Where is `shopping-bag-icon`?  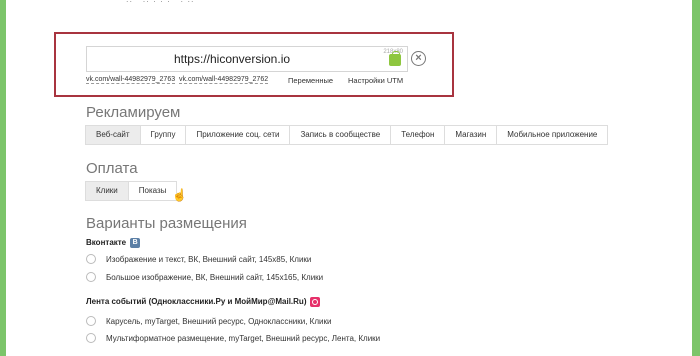 shopping-bag-icon is located at coordinates (395, 58).